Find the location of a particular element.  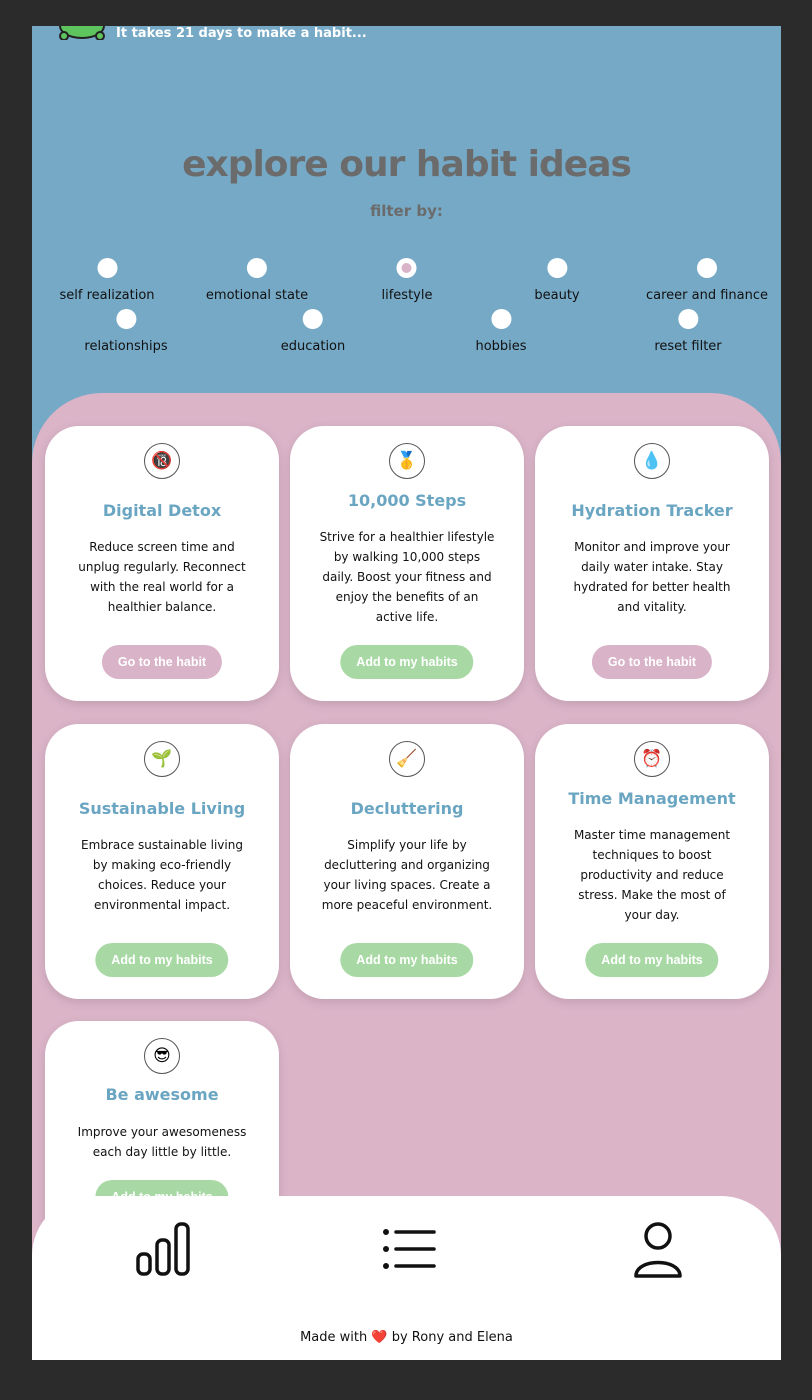

sunglasses-face-icon: 😎 is located at coordinates (162, 1056).